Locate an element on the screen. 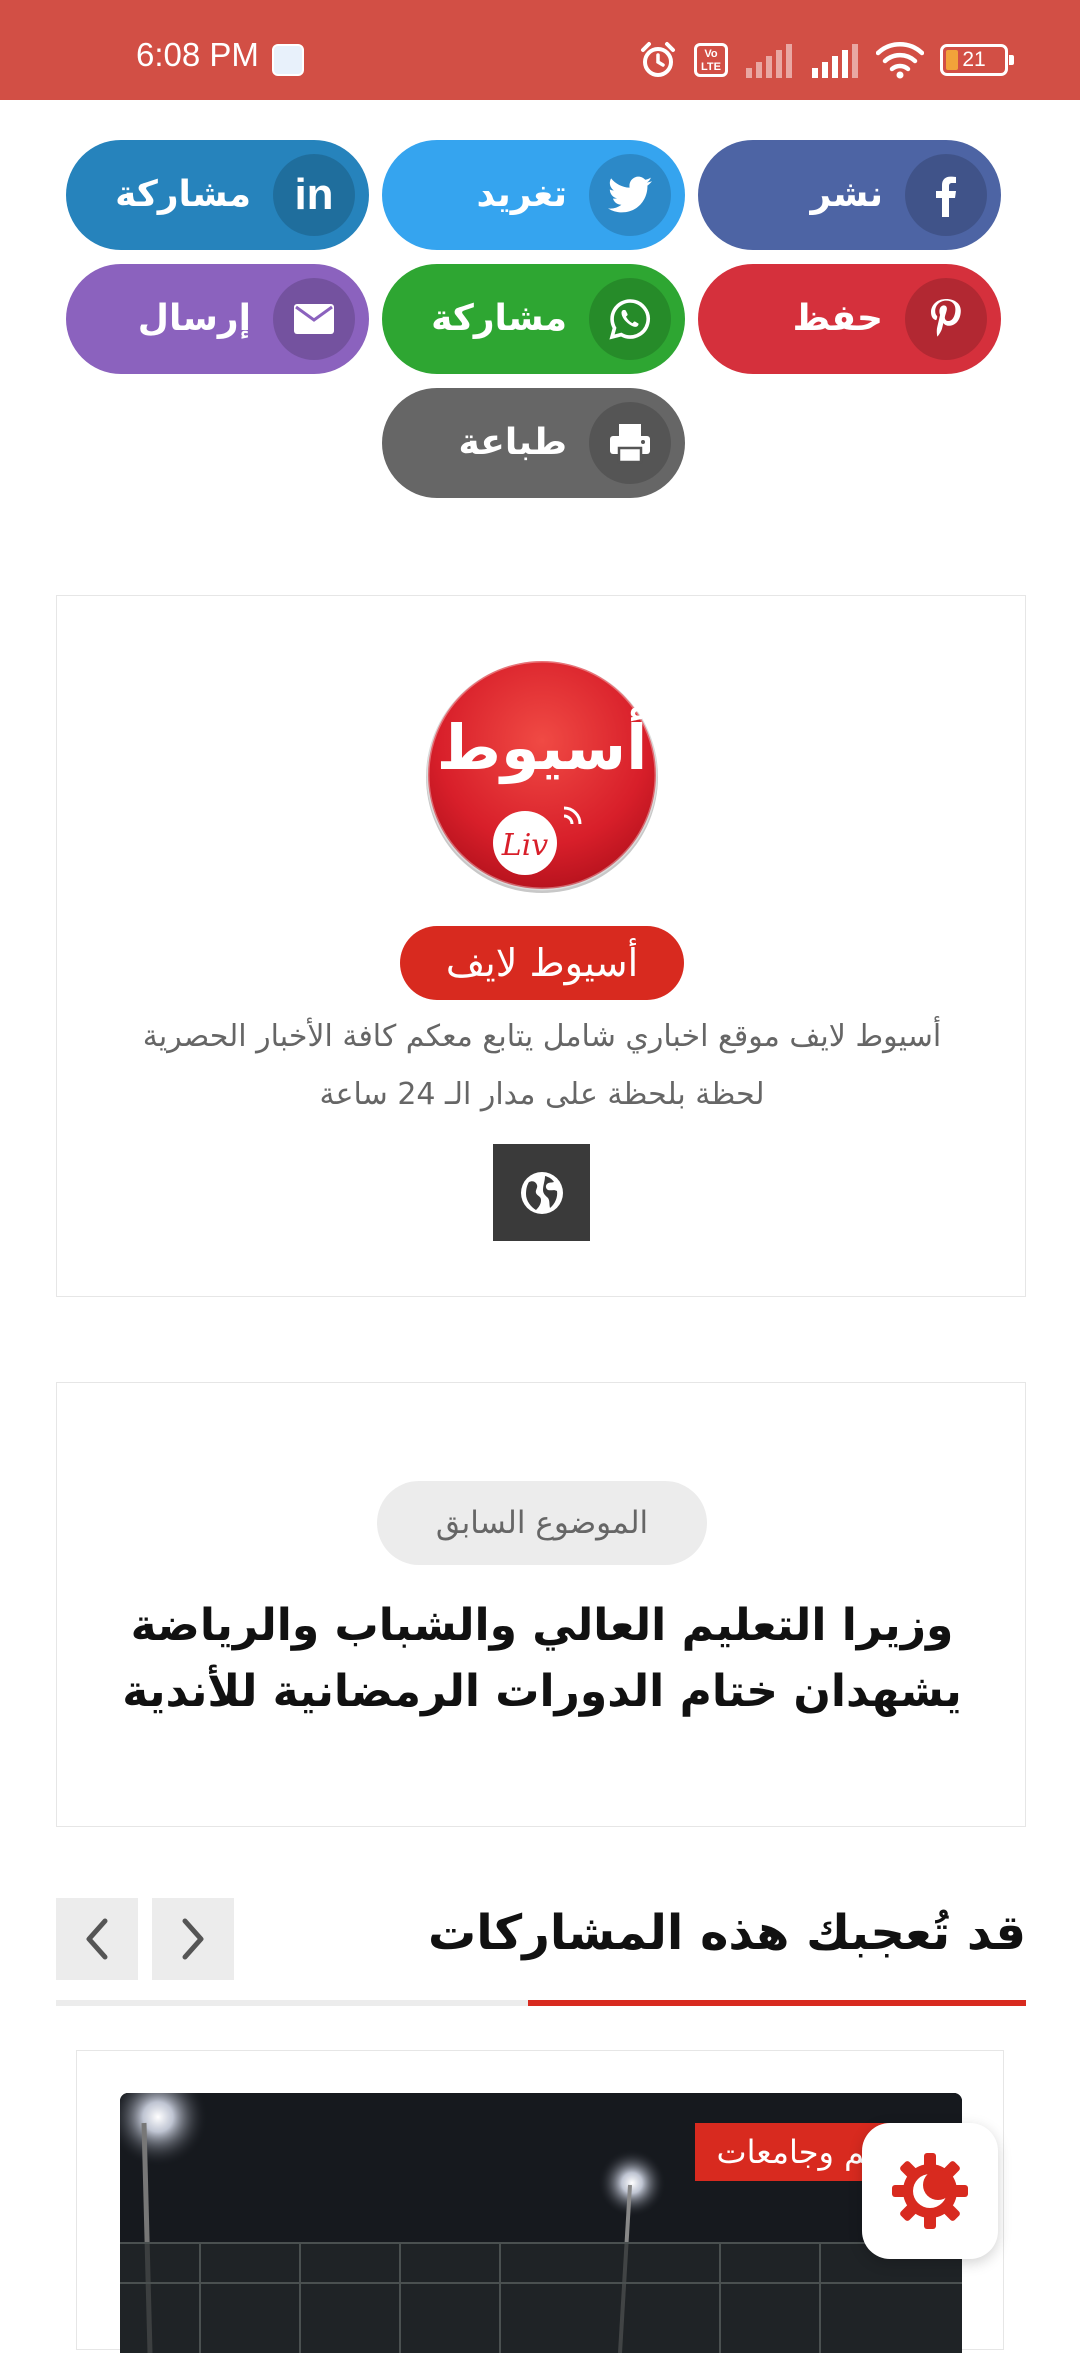 The image size is (1080, 2353). slider-prev-button is located at coordinates (97, 1939).